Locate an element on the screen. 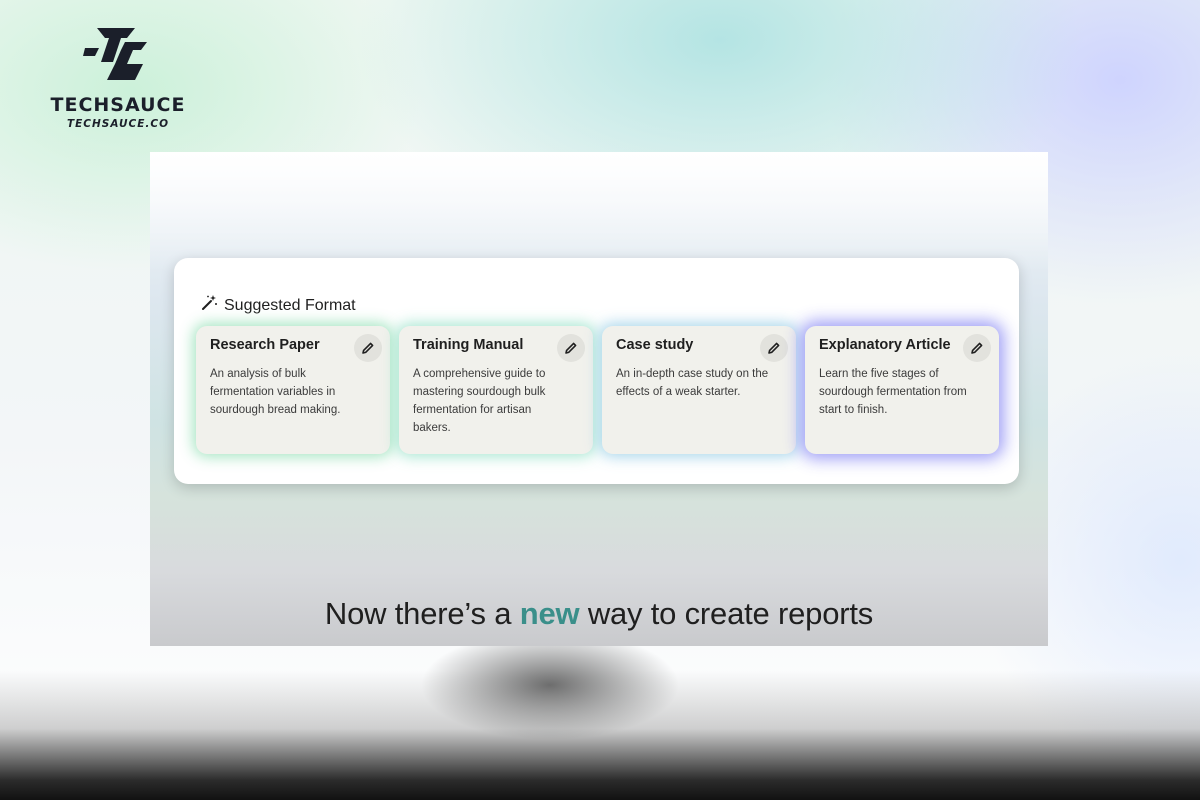 The image size is (1200, 800). caption: Now there’s a new way to create reports is located at coordinates (599, 614).